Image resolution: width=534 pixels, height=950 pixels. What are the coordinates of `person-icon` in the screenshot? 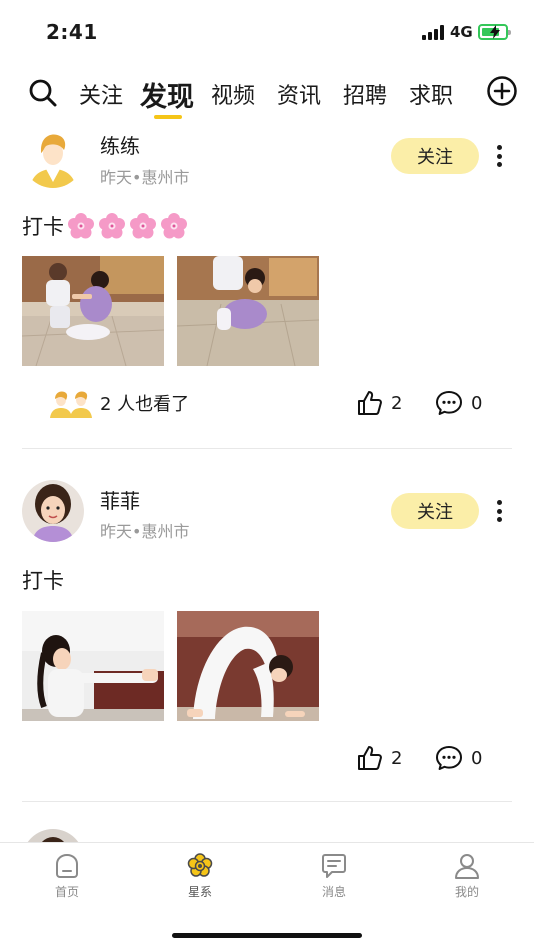 It's located at (467, 866).